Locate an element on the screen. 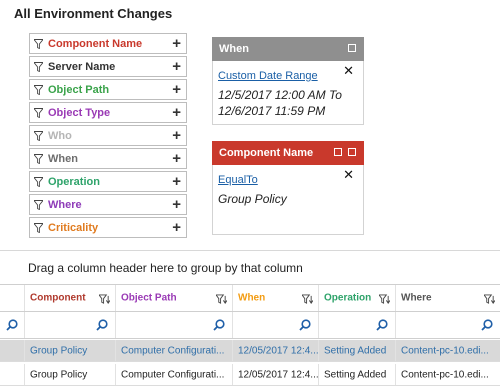  filter-cell-object-path is located at coordinates (173, 325).